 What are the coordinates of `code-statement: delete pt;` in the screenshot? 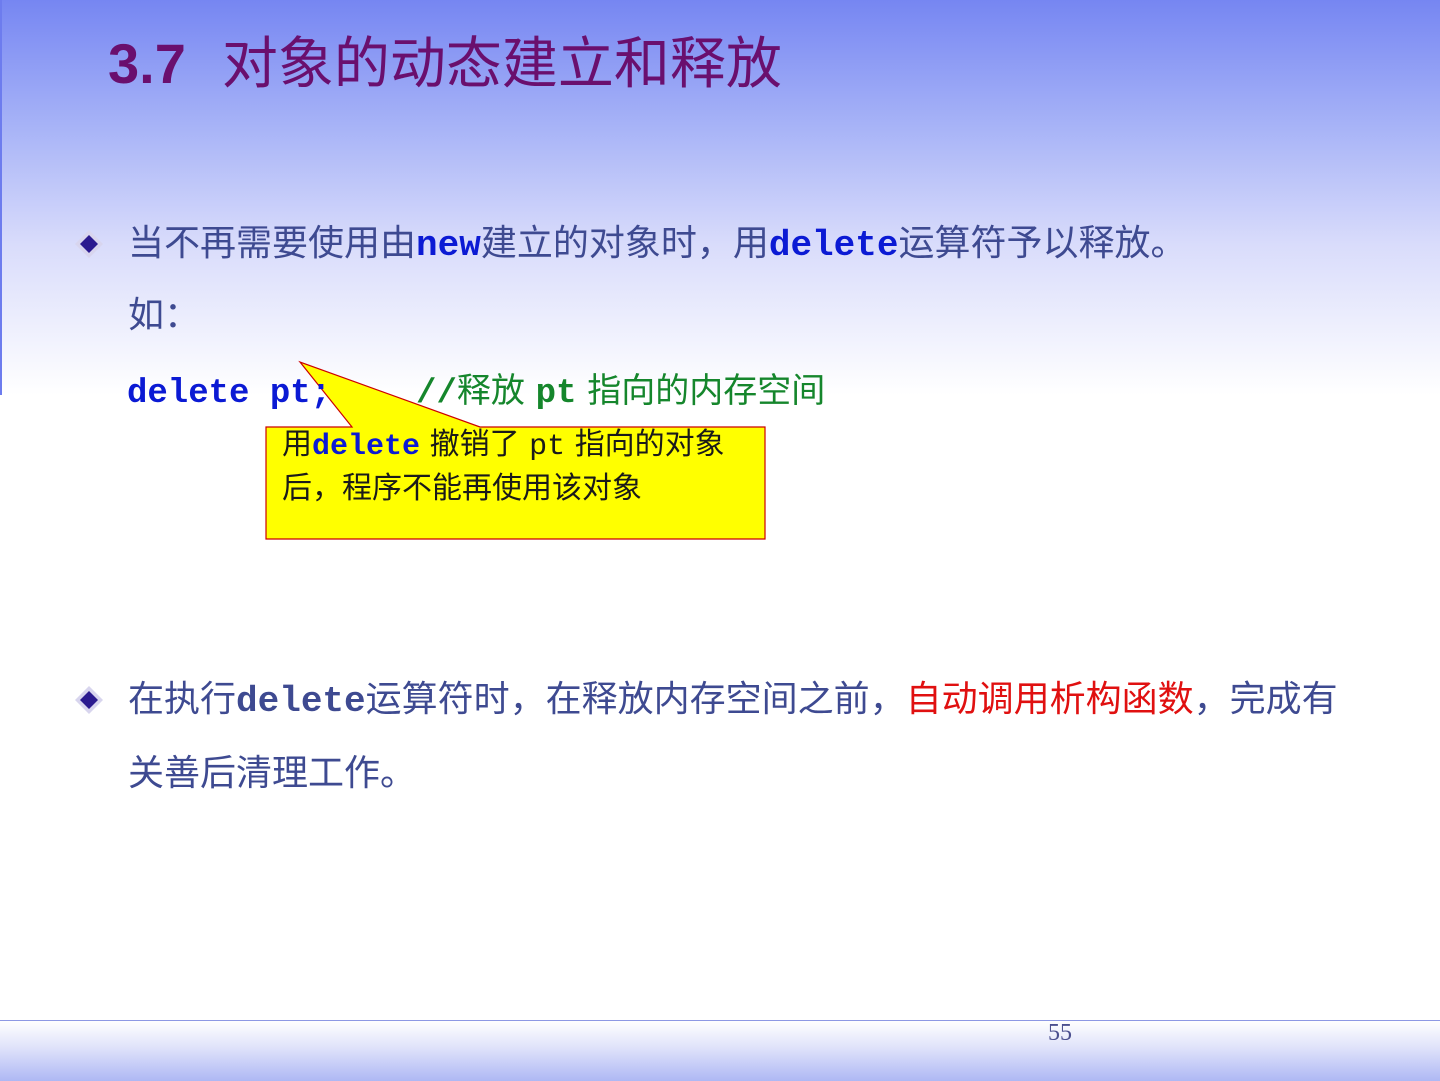 It's located at (229, 394).